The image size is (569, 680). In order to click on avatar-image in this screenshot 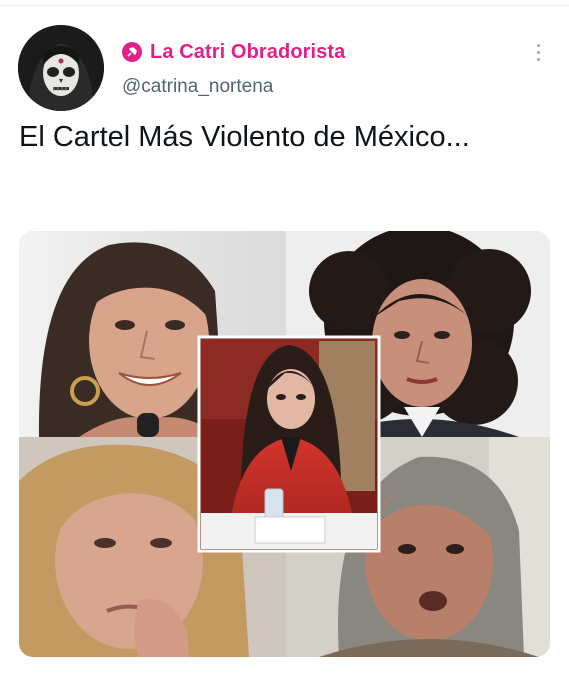, I will do `click(61, 68)`.